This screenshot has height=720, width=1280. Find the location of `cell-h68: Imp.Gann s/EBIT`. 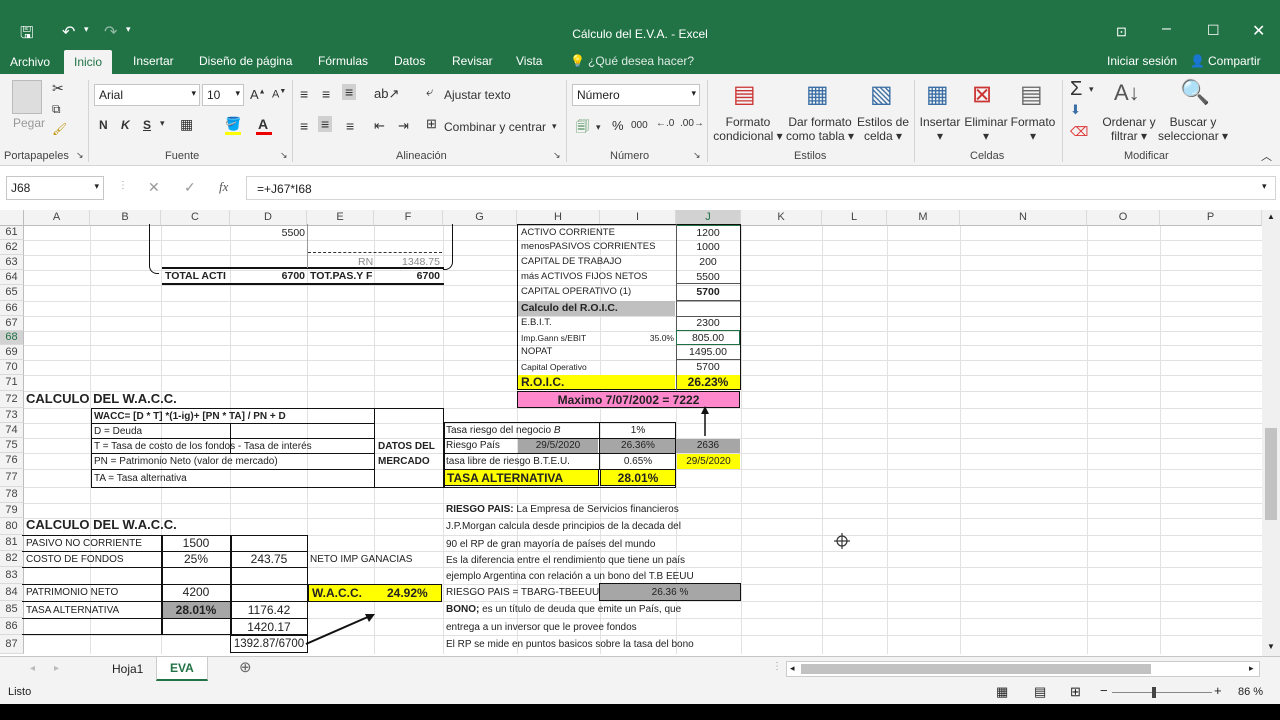

cell-h68: Imp.Gann s/EBIT is located at coordinates (553, 338).